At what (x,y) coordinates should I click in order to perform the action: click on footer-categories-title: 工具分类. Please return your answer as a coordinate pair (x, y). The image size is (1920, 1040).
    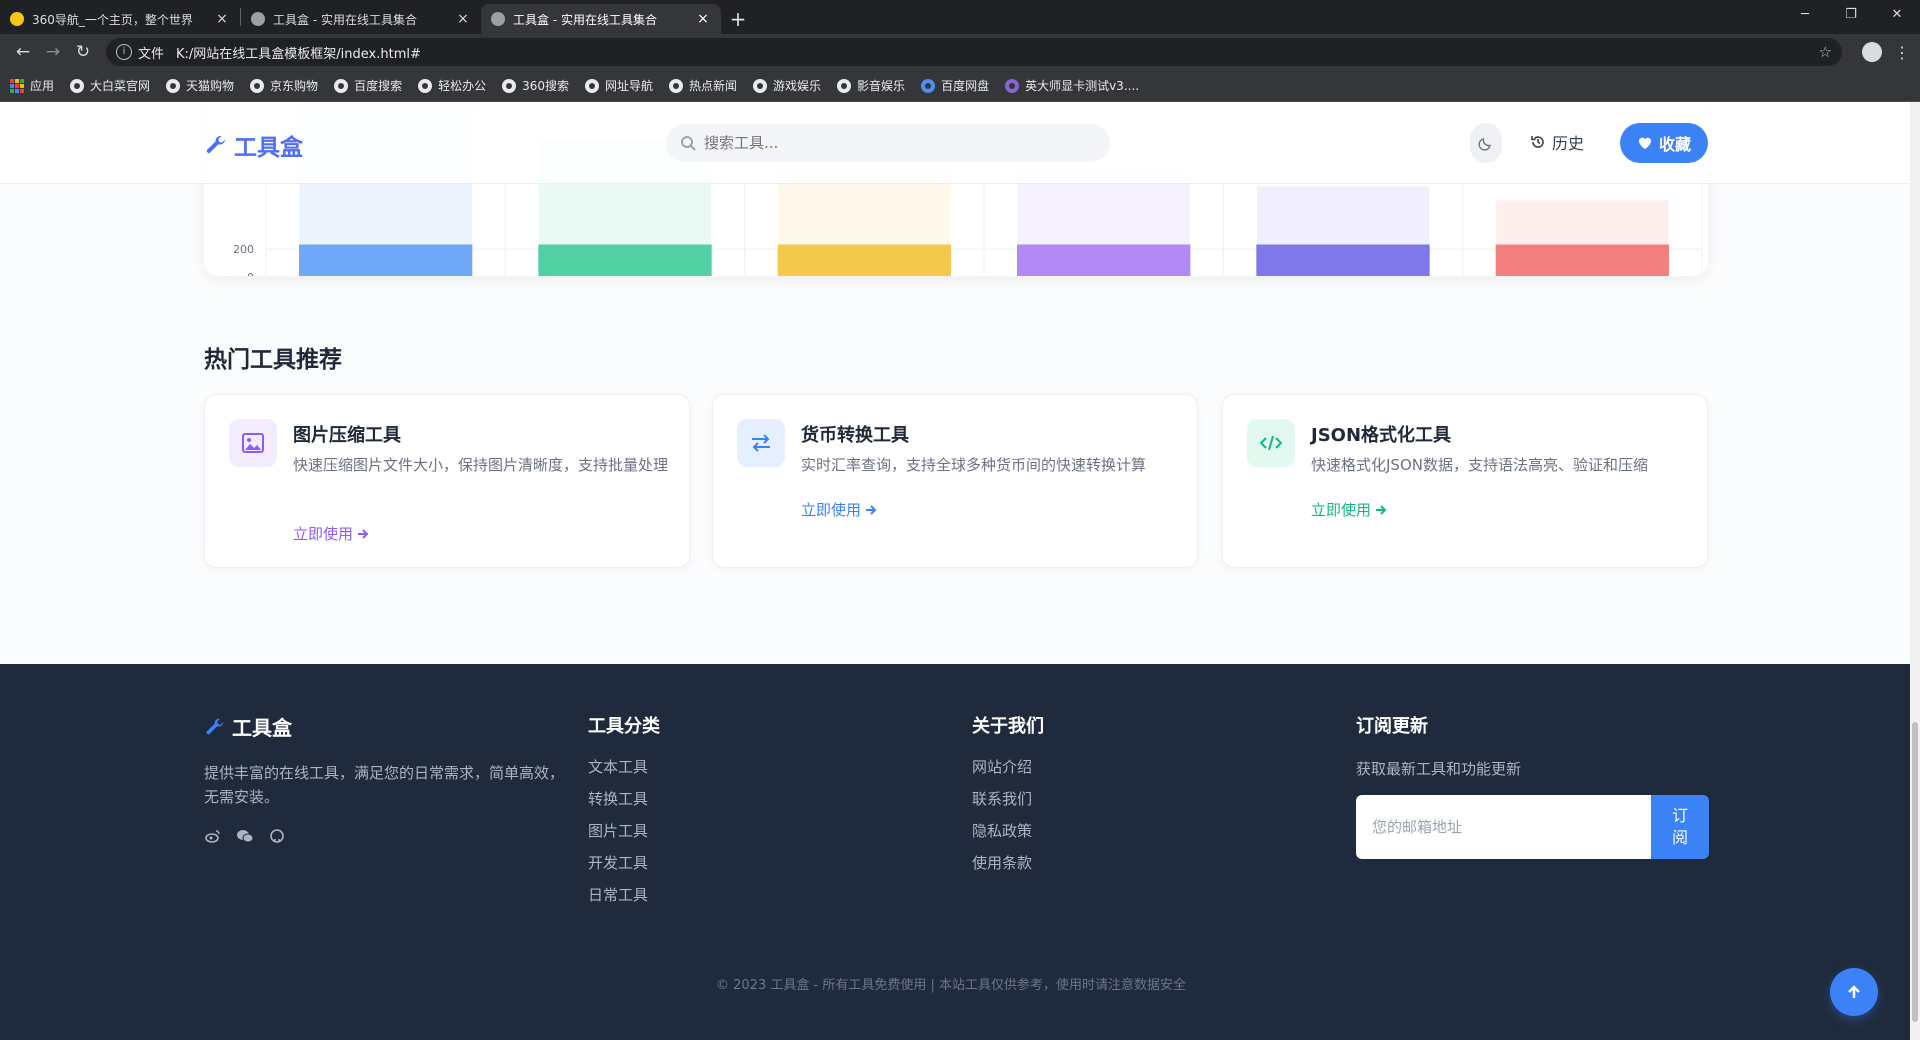
    Looking at the image, I should click on (624, 726).